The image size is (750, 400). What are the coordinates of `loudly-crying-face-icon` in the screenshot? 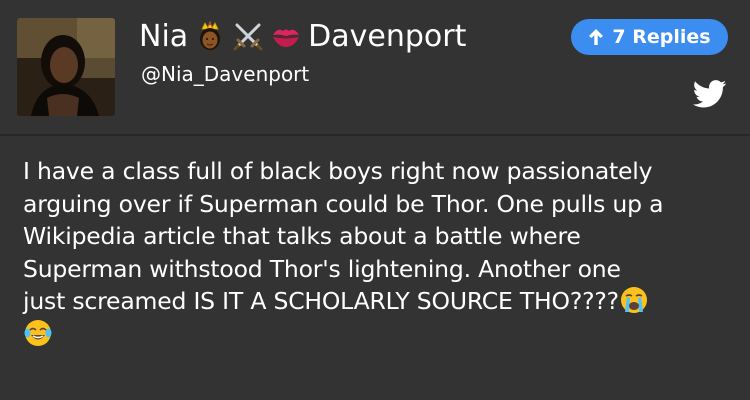 It's located at (634, 300).